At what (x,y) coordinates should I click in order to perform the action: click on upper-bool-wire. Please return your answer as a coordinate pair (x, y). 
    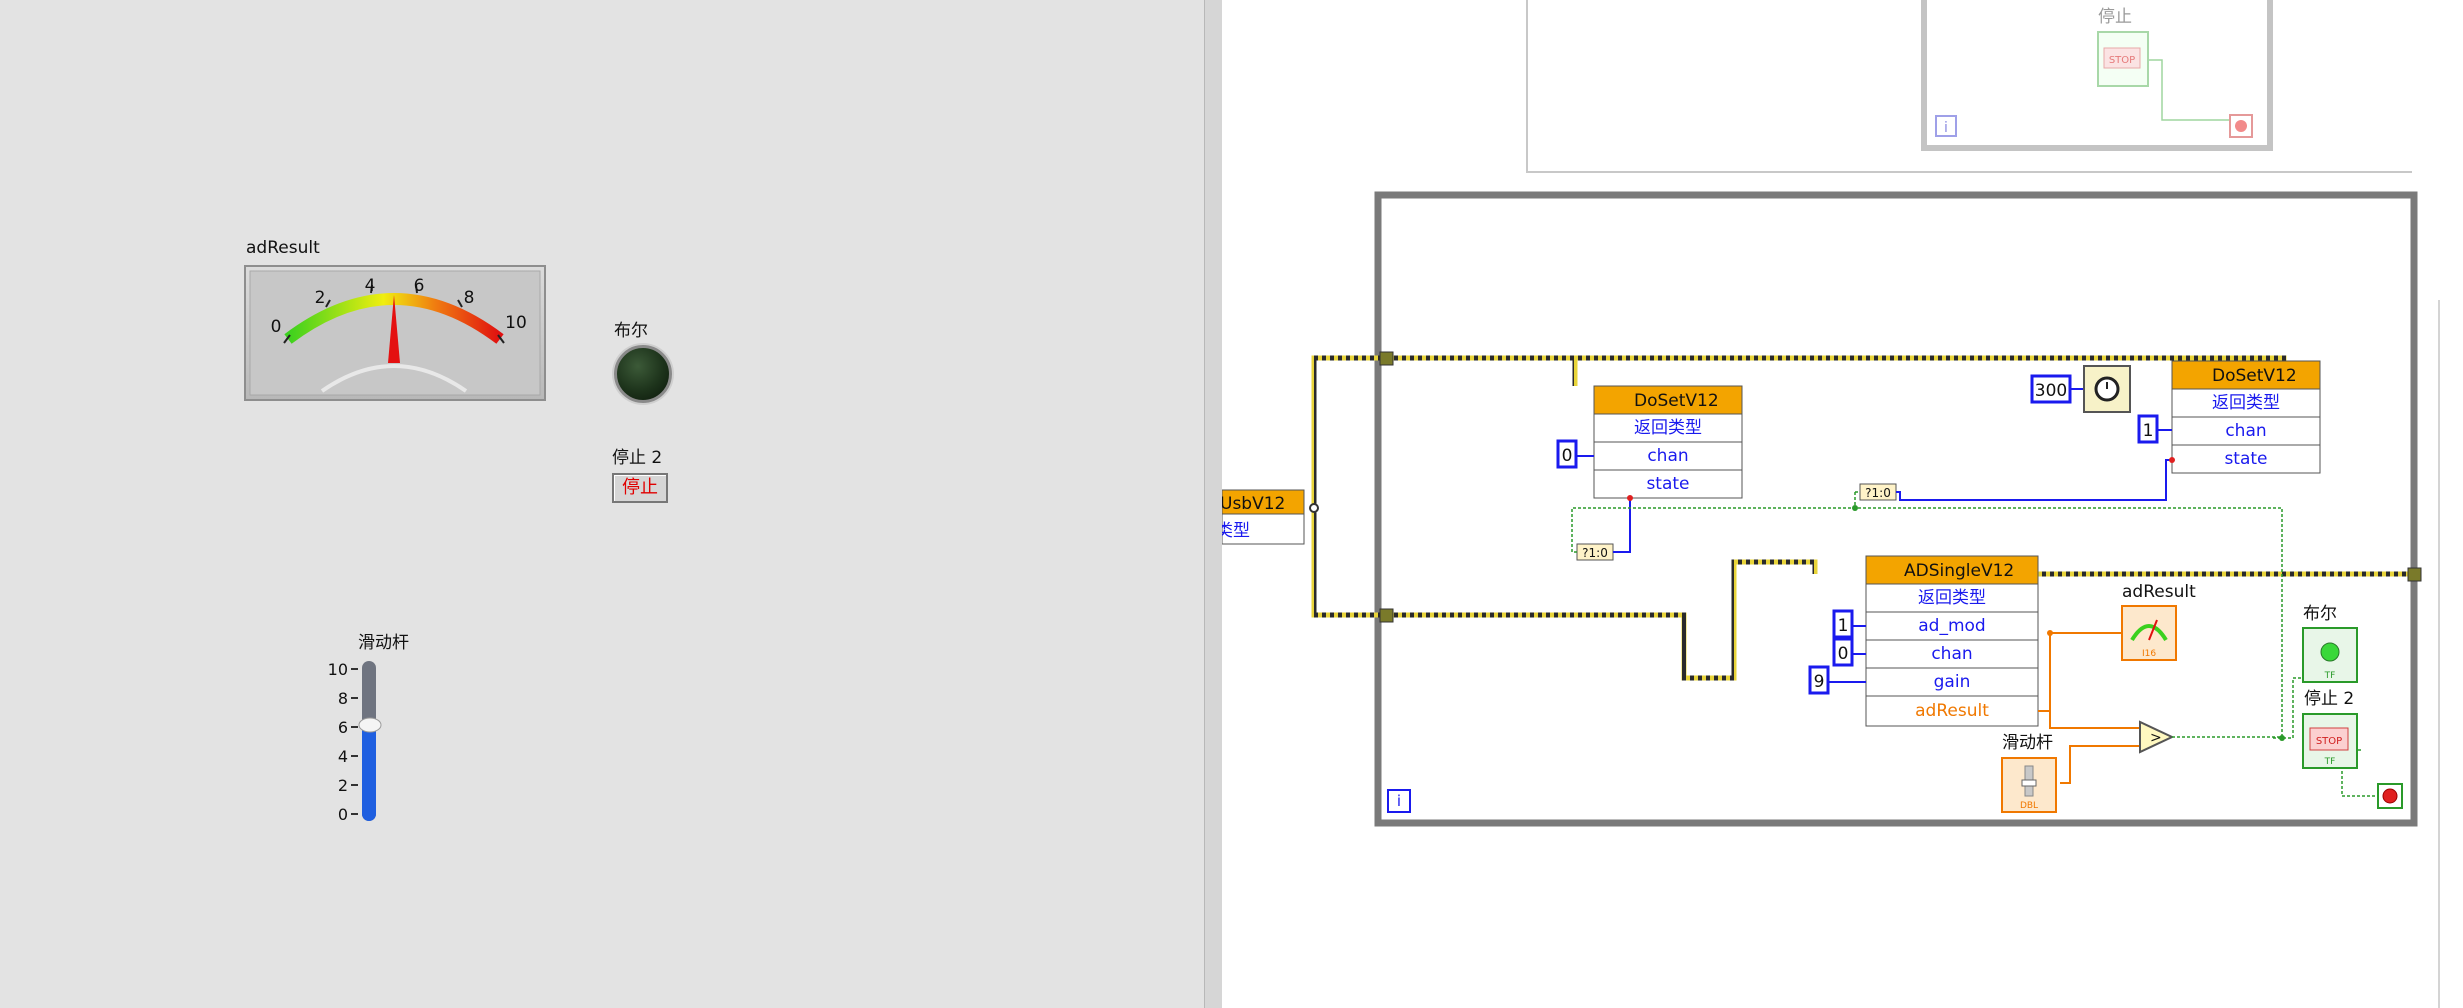
    Looking at the image, I should click on (2194, 90).